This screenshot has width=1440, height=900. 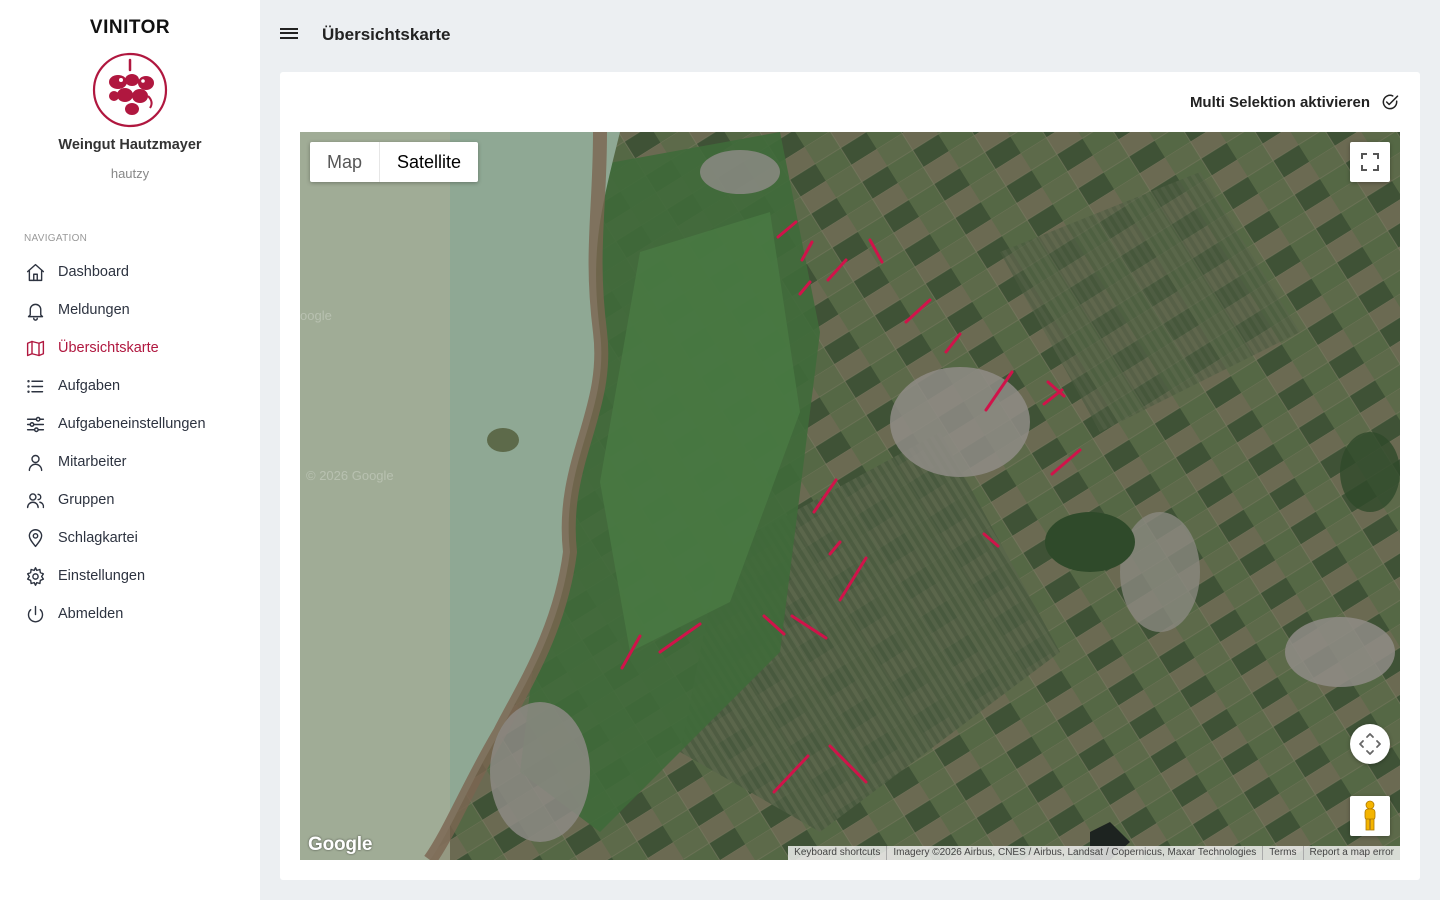 I want to click on sidebar-item-label: Meldungen, so click(x=94, y=310).